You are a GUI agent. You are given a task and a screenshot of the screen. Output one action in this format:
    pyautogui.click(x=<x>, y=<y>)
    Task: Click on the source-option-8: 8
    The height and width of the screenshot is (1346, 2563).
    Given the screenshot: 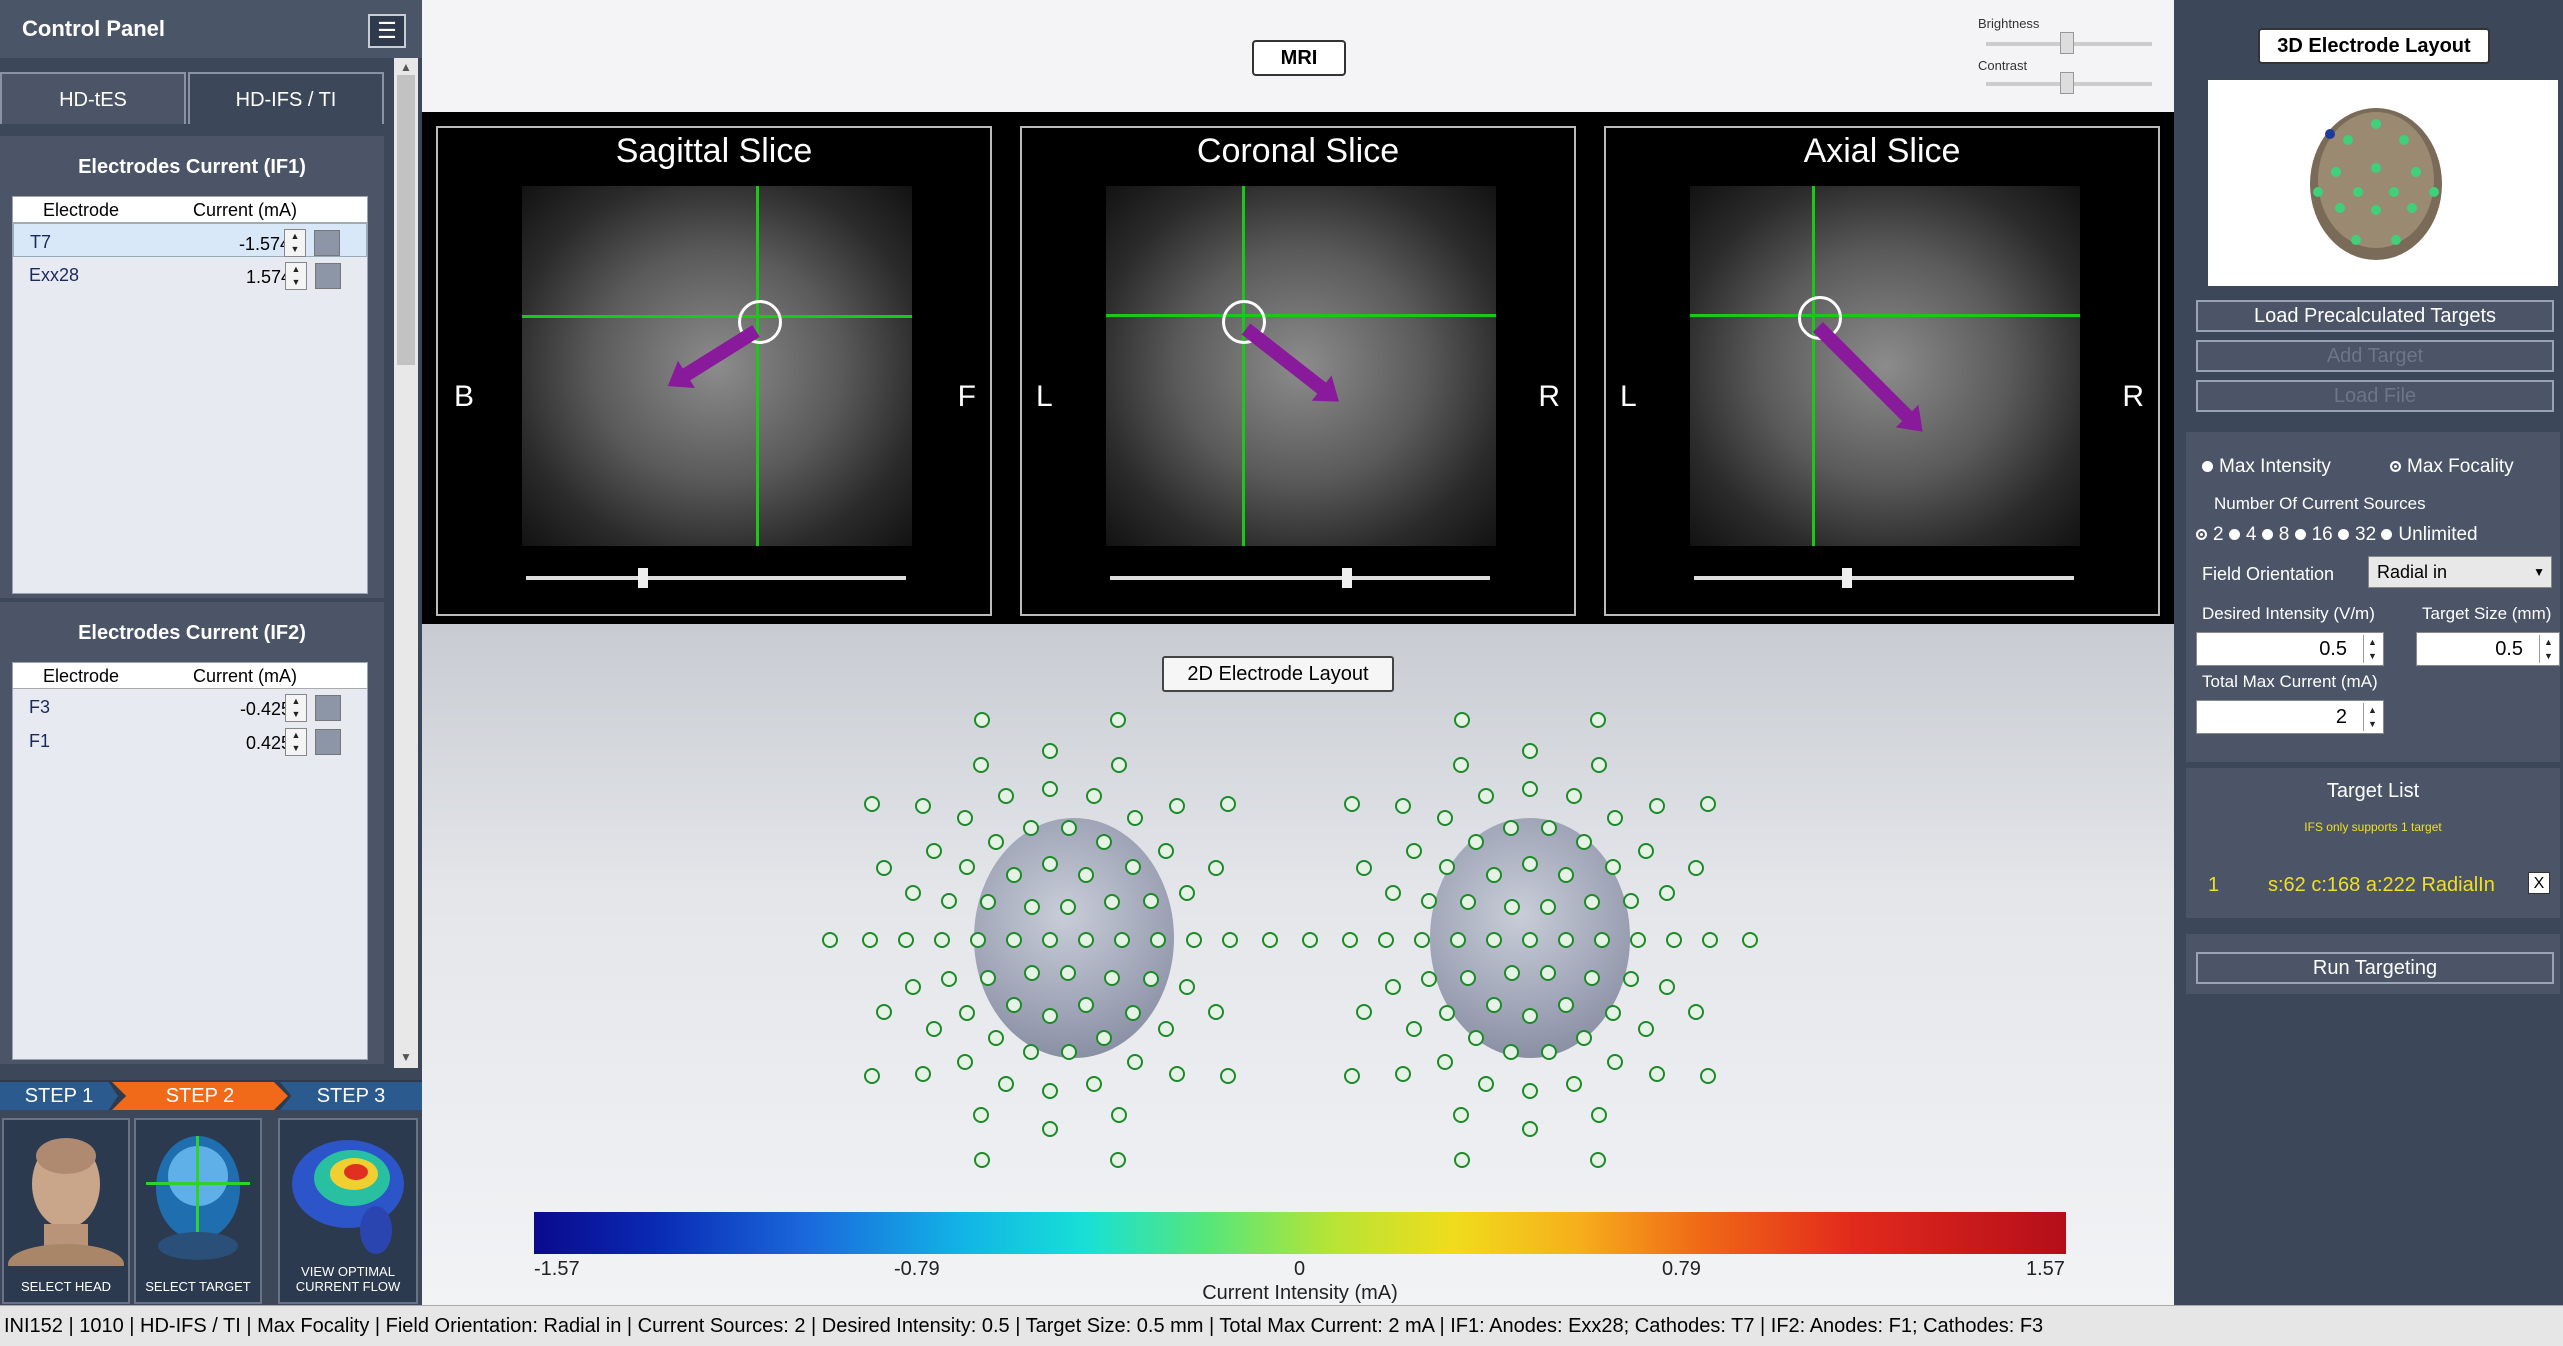 What is the action you would take?
    pyautogui.click(x=2275, y=534)
    